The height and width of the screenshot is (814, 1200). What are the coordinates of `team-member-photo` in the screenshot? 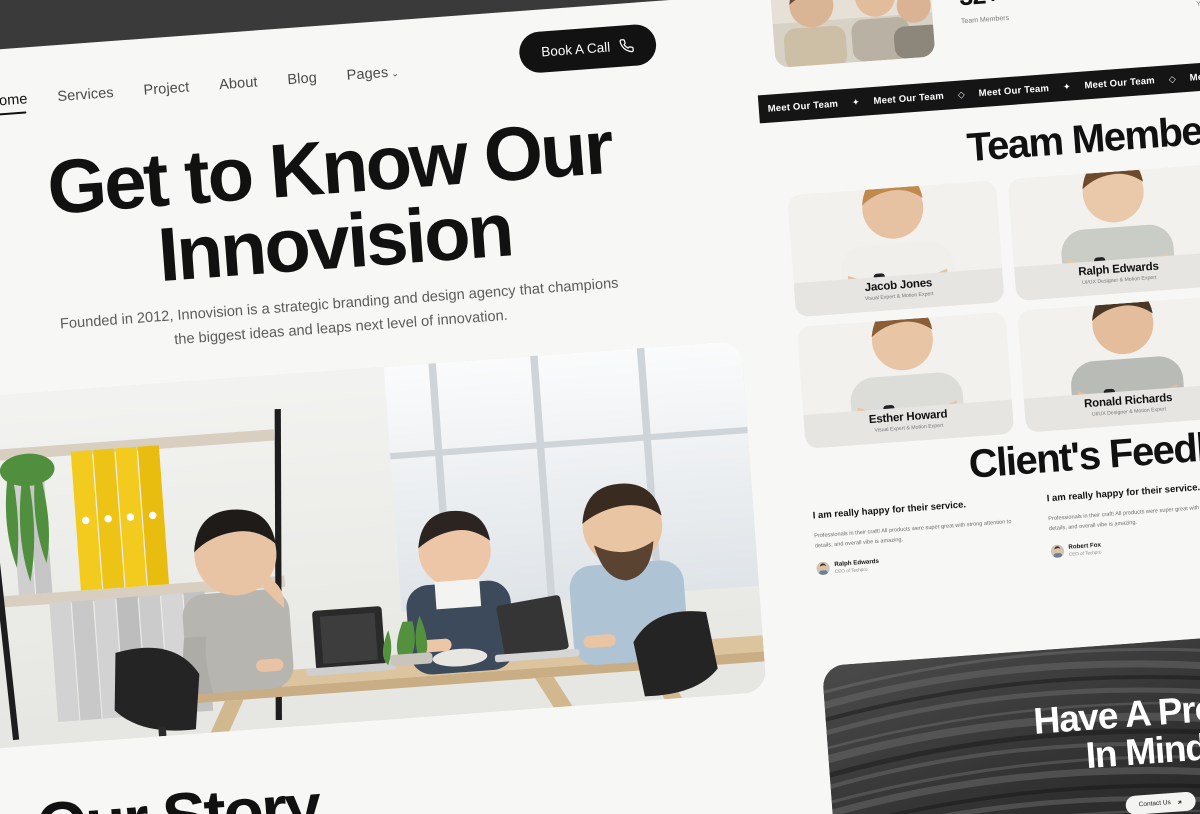 It's located at (1108, 349).